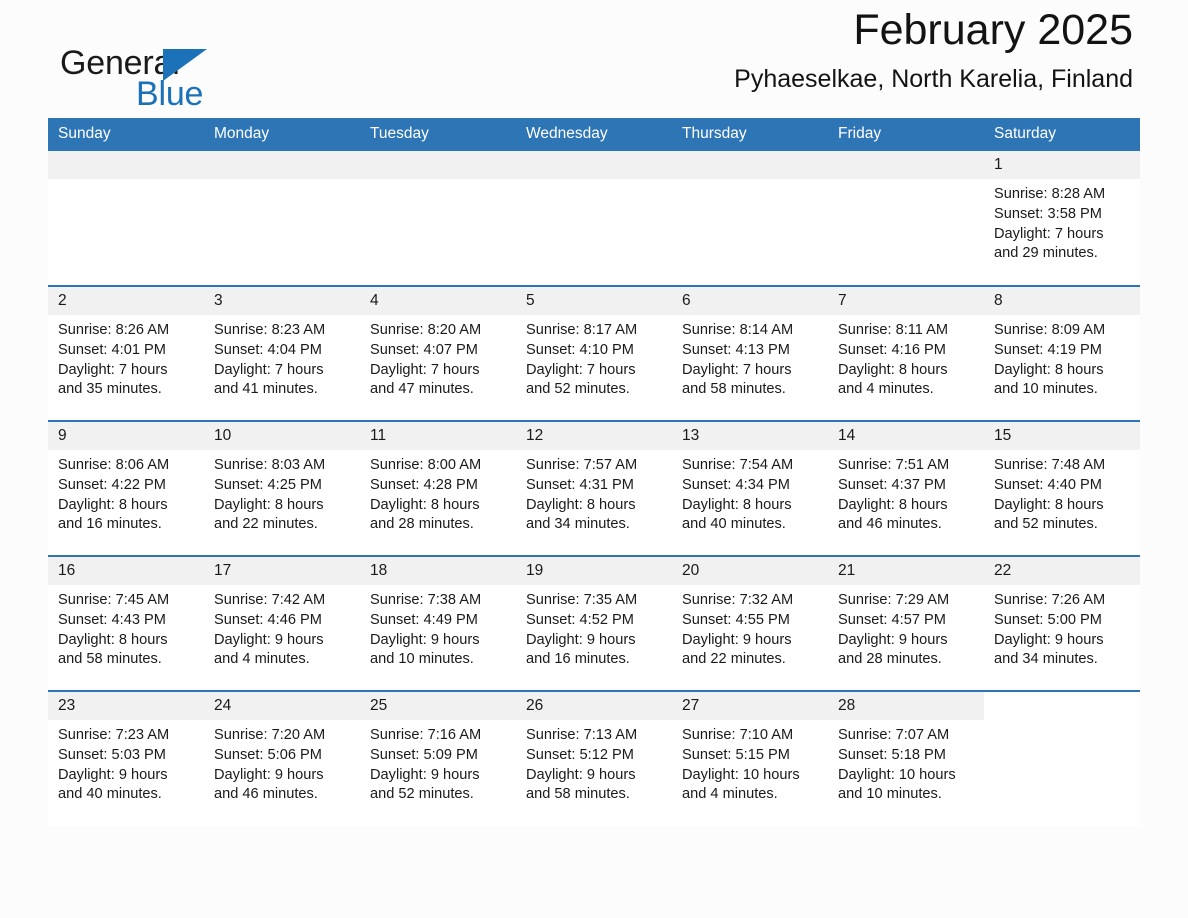 This screenshot has width=1188, height=918. What do you see at coordinates (270, 600) in the screenshot?
I see `sunrise-text: Sunrise: 7:42 AM` at bounding box center [270, 600].